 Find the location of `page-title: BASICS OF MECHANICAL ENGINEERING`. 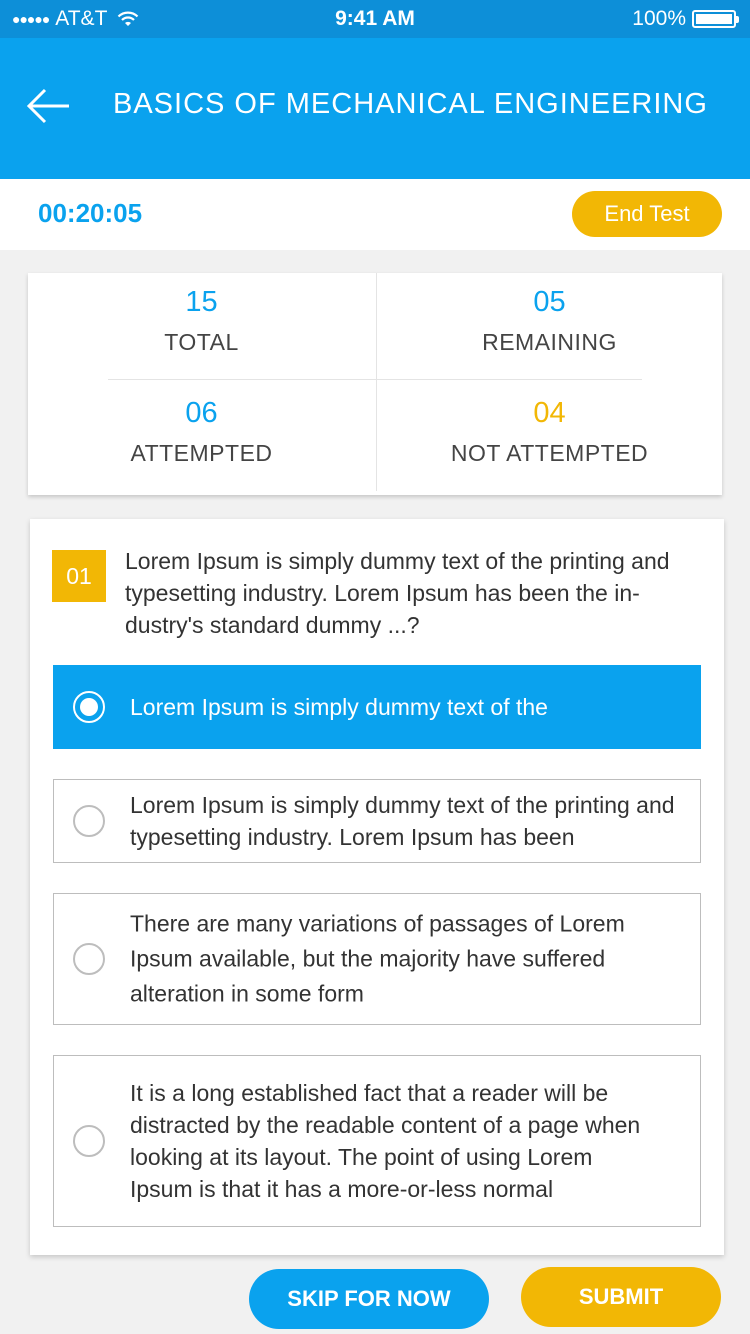

page-title: BASICS OF MECHANICAL ENGINEERING is located at coordinates (410, 104).